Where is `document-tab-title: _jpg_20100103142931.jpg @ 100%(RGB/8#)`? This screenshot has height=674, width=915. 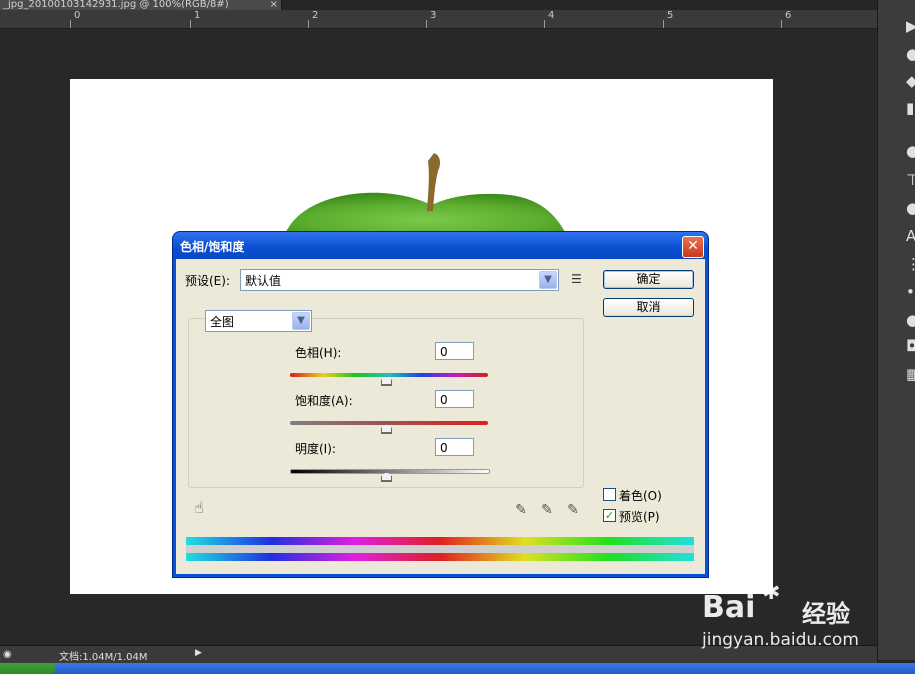 document-tab-title: _jpg_20100103142931.jpg @ 100%(RGB/8#) is located at coordinates (116, 5).